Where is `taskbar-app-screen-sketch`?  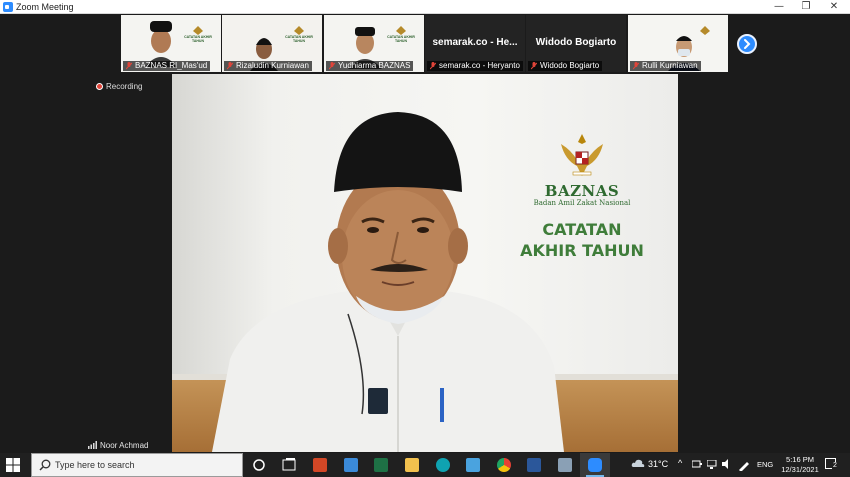 taskbar-app-screen-sketch is located at coordinates (473, 465).